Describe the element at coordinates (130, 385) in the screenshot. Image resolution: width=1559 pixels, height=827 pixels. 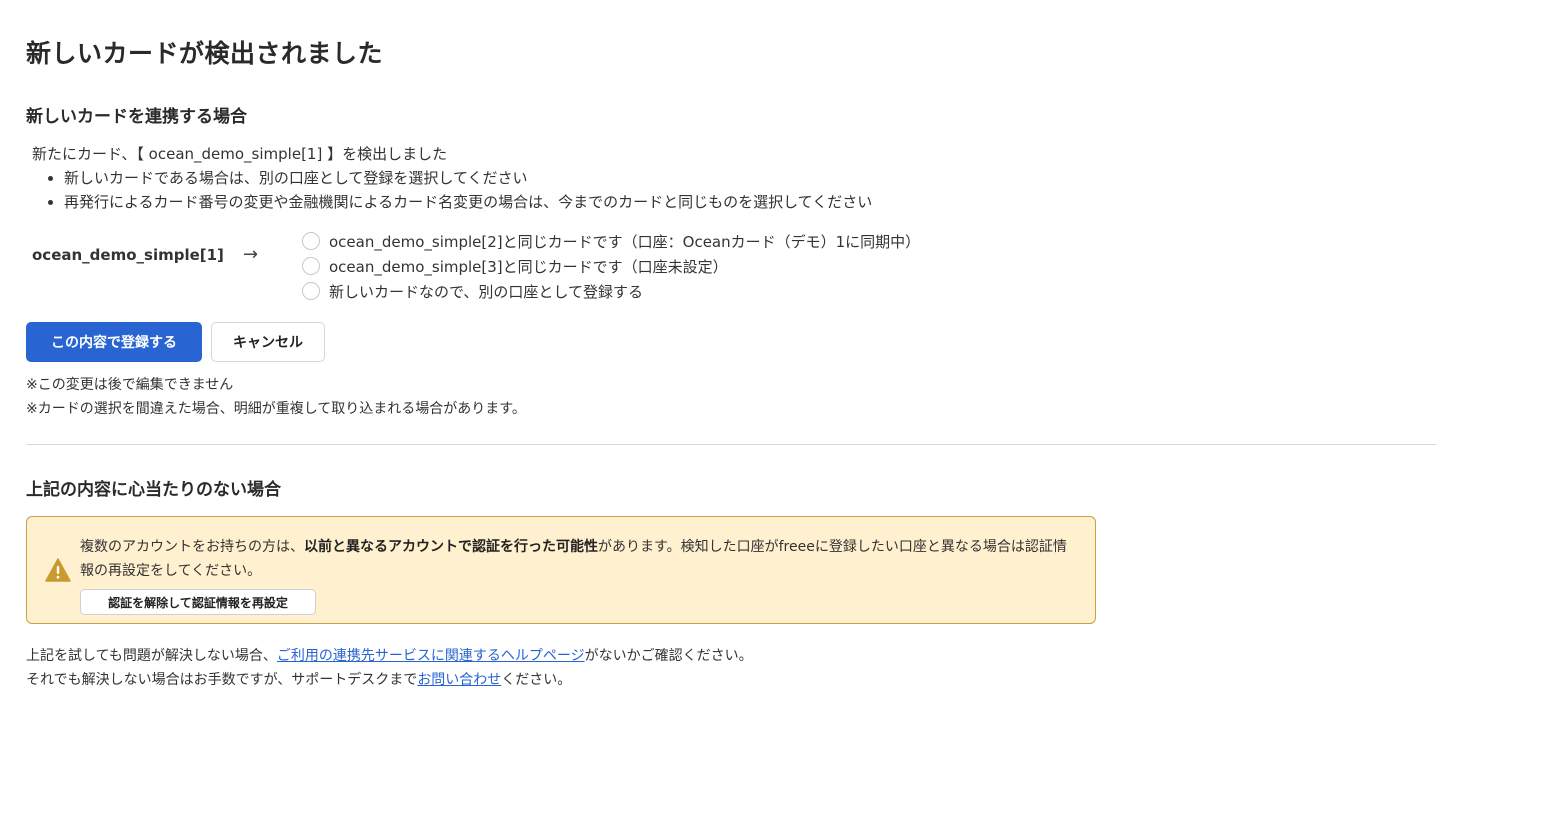
I see `note-no-edit: ※この変更は後で編集できません` at that location.